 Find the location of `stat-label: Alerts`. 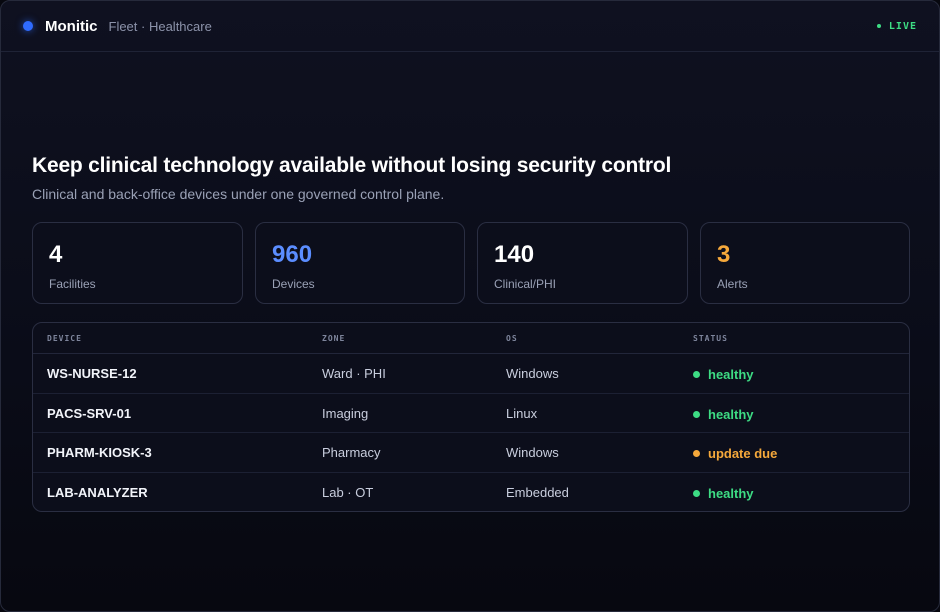

stat-label: Alerts is located at coordinates (732, 284).